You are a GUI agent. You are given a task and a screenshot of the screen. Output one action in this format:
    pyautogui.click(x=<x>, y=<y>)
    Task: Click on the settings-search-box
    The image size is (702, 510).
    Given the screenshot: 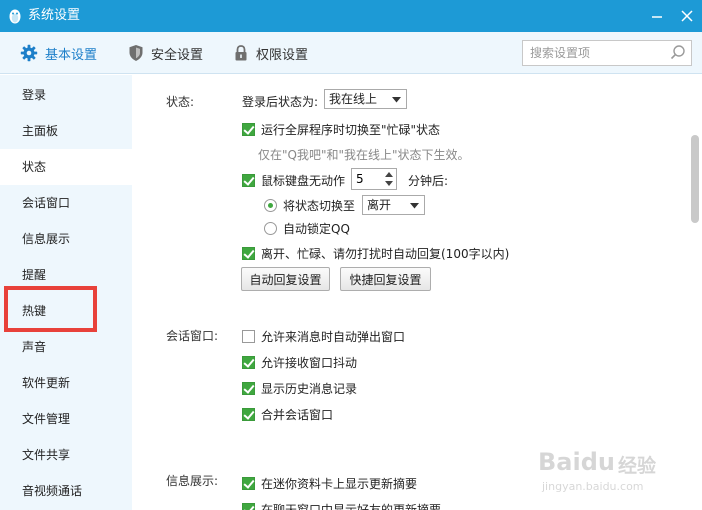 What is the action you would take?
    pyautogui.click(x=607, y=53)
    